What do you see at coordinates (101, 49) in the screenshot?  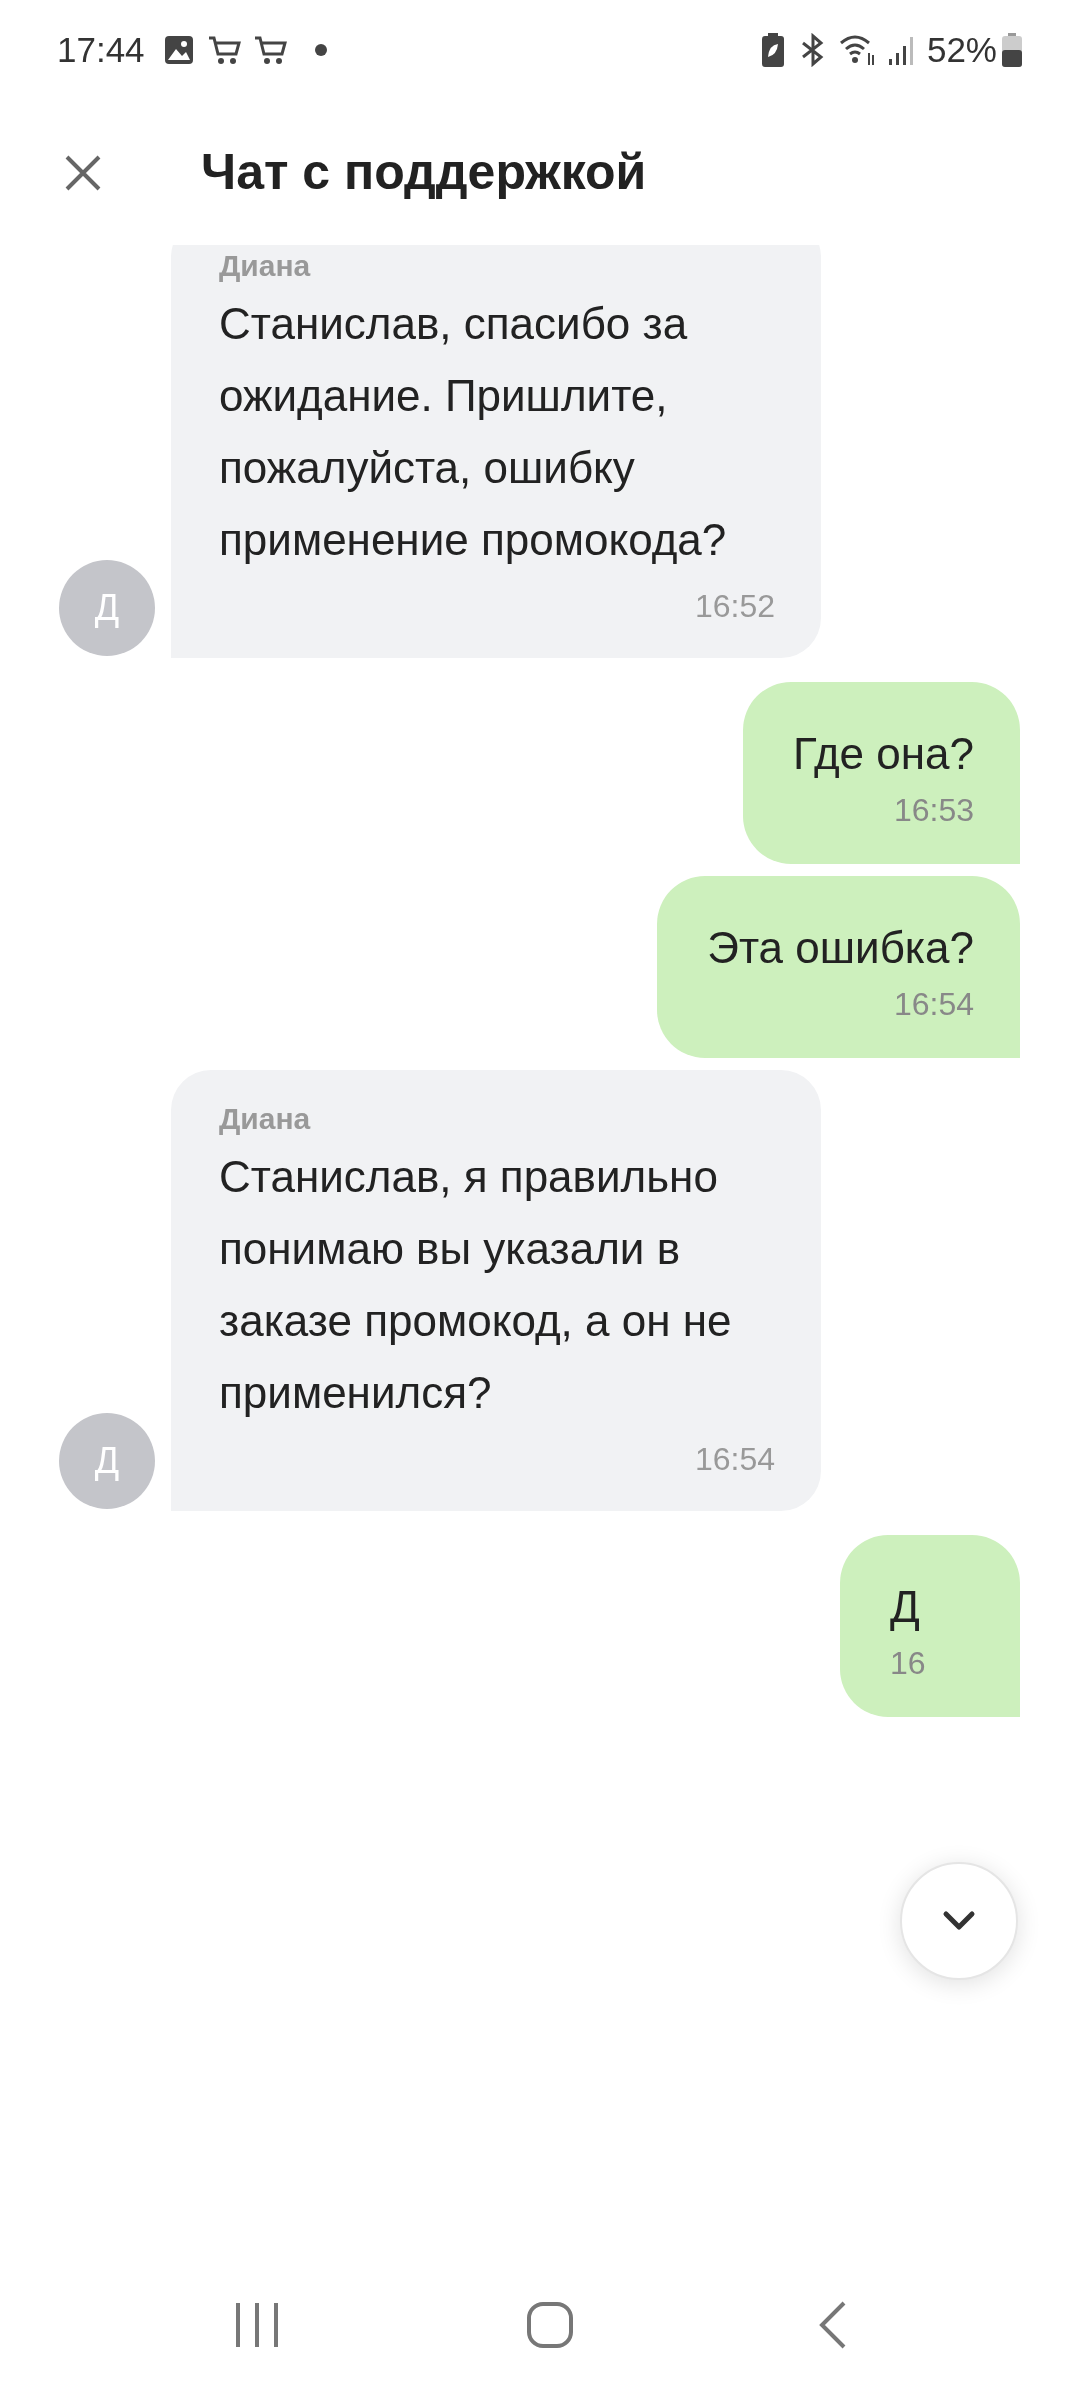 I see `status-time: 17:44` at bounding box center [101, 49].